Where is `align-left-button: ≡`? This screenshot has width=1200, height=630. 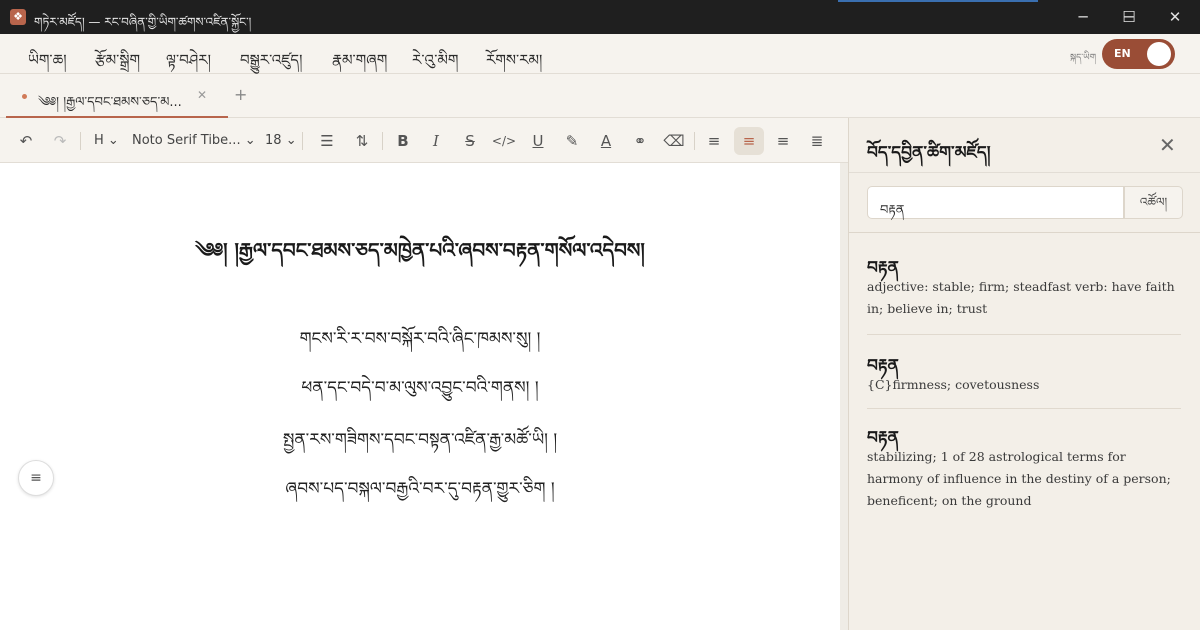 align-left-button: ≡ is located at coordinates (714, 141).